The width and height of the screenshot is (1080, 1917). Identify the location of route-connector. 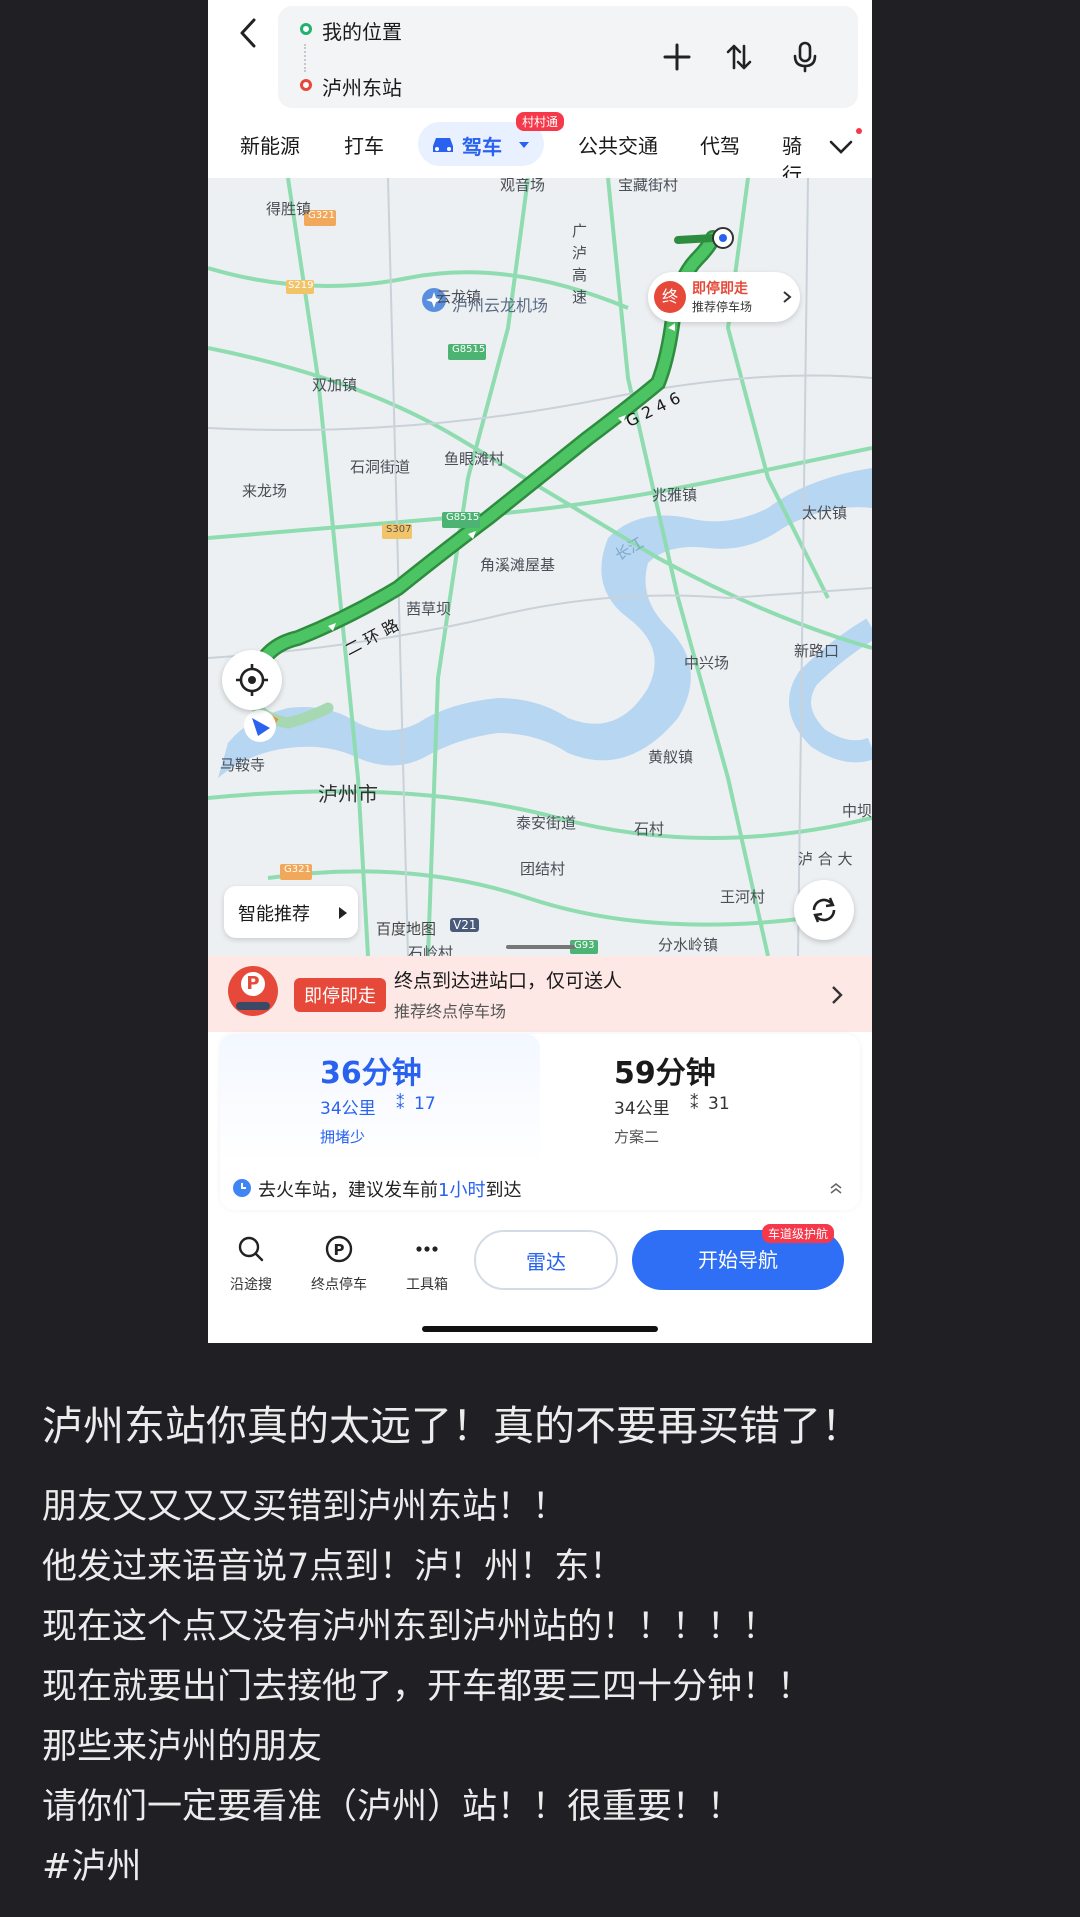
(306, 58).